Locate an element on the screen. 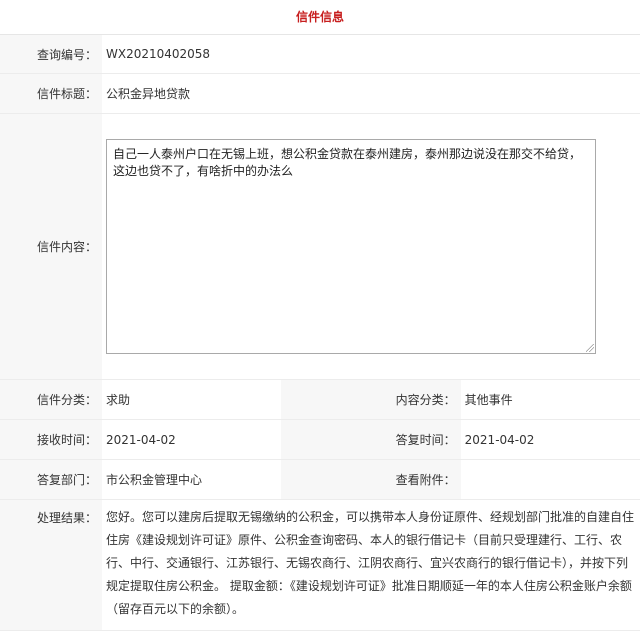  letter-content-label: 信件内容： is located at coordinates (51, 246).